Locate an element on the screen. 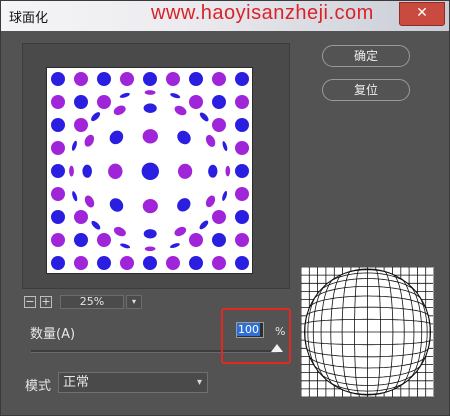  mode-label: 模式 is located at coordinates (38, 386).